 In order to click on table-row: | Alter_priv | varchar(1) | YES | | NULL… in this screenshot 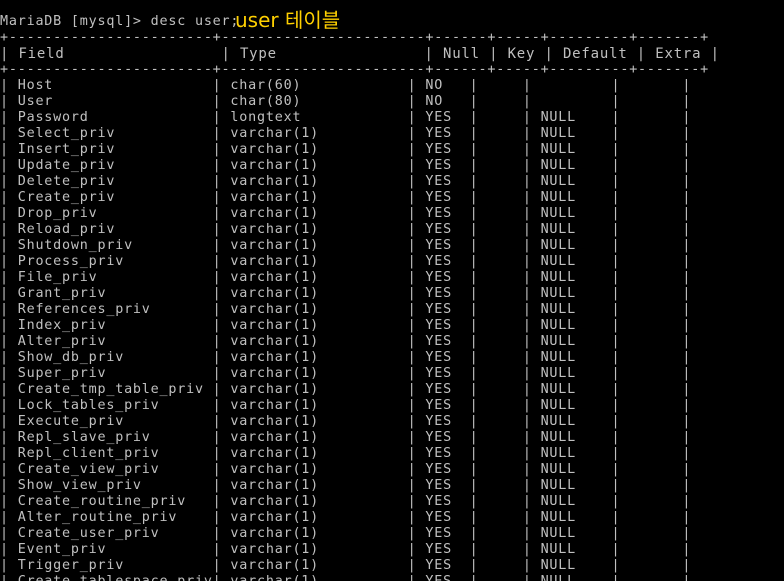, I will do `click(346, 341)`.